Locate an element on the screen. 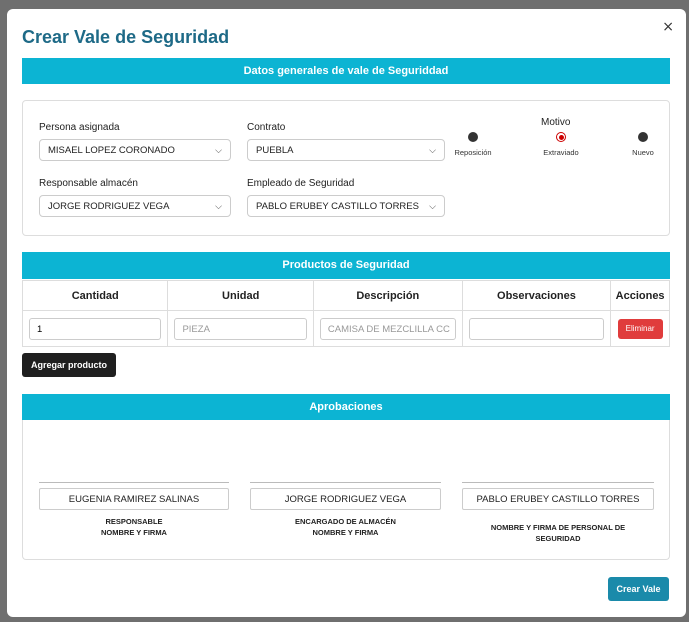  responsable-select: JORGE RODRIGUEZ VEGA ⌵ is located at coordinates (135, 206).